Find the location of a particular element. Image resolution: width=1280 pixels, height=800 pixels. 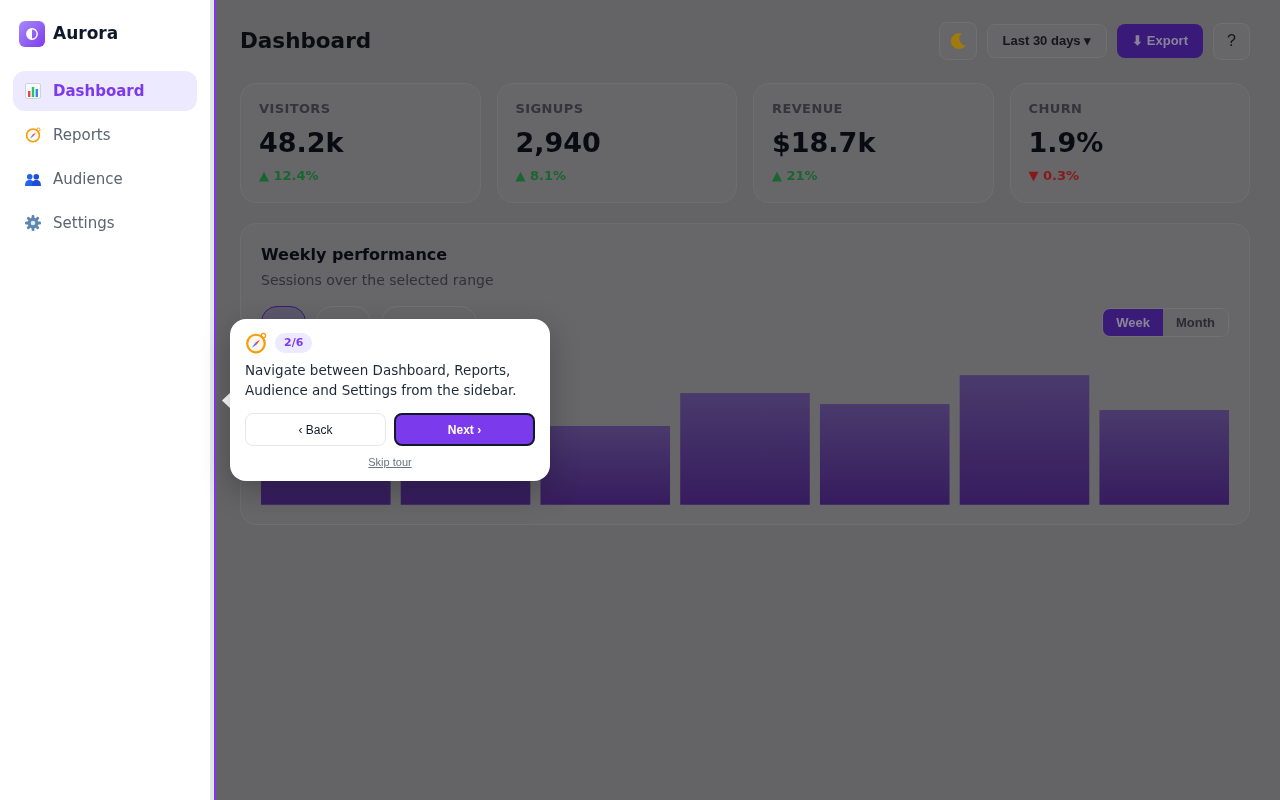

chart-title: Weekly performance is located at coordinates (355, 255).